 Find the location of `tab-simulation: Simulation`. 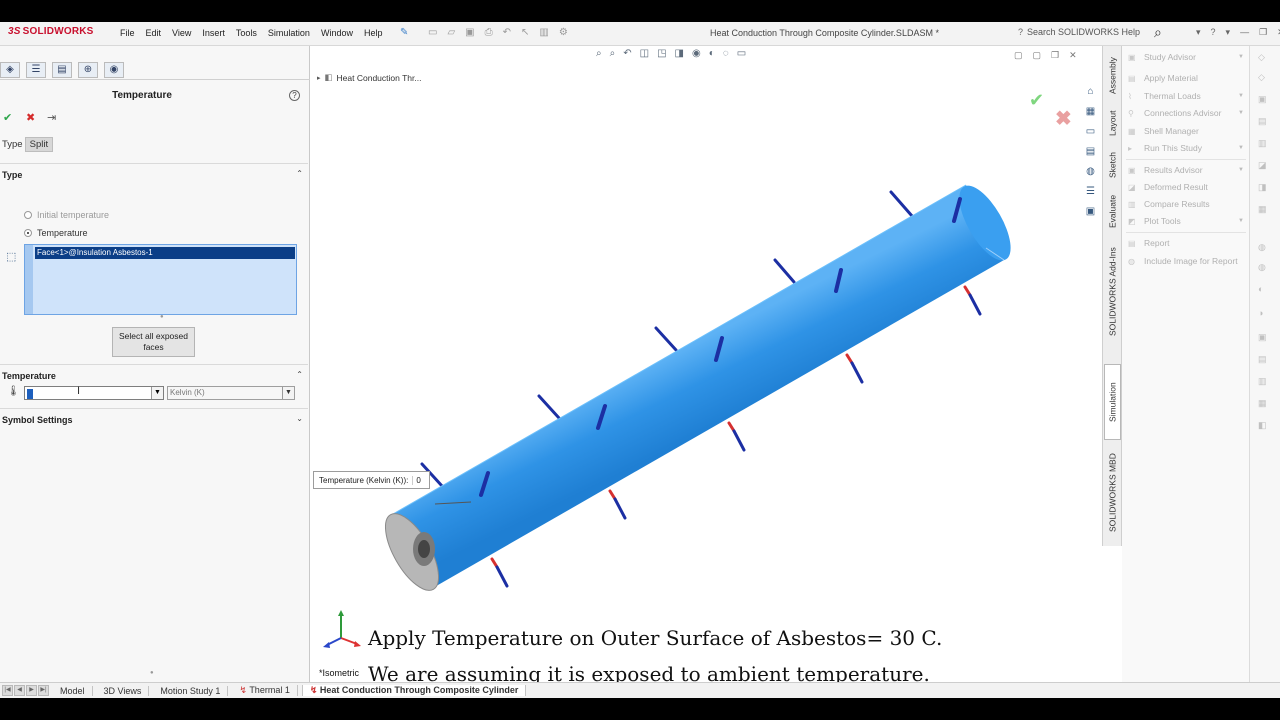

tab-simulation: Simulation is located at coordinates (1112, 402).